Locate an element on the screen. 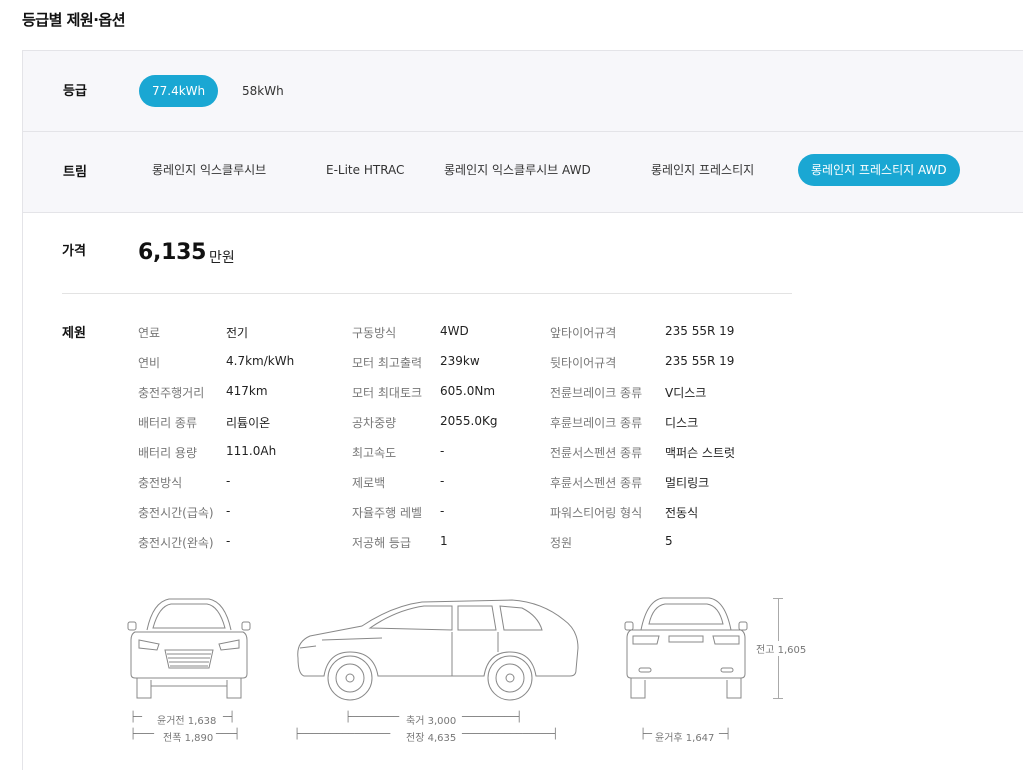 The width and height of the screenshot is (1023, 770). spec-key: 모터 최고출력 is located at coordinates (387, 363).